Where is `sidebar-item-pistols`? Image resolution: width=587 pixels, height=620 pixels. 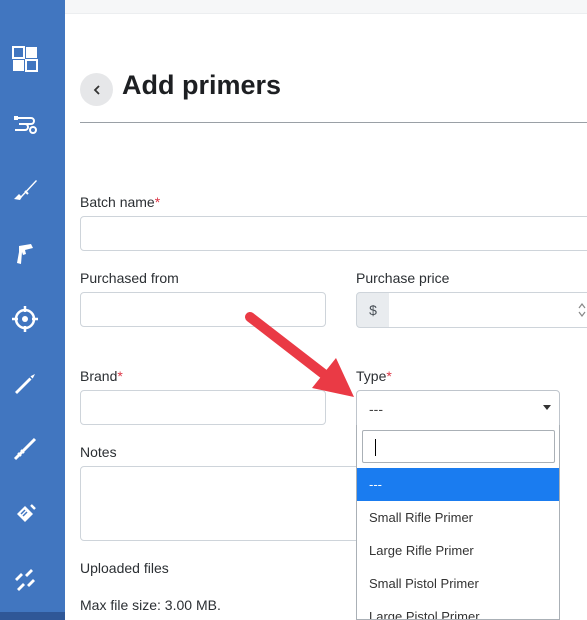
sidebar-item-pistols is located at coordinates (25, 254).